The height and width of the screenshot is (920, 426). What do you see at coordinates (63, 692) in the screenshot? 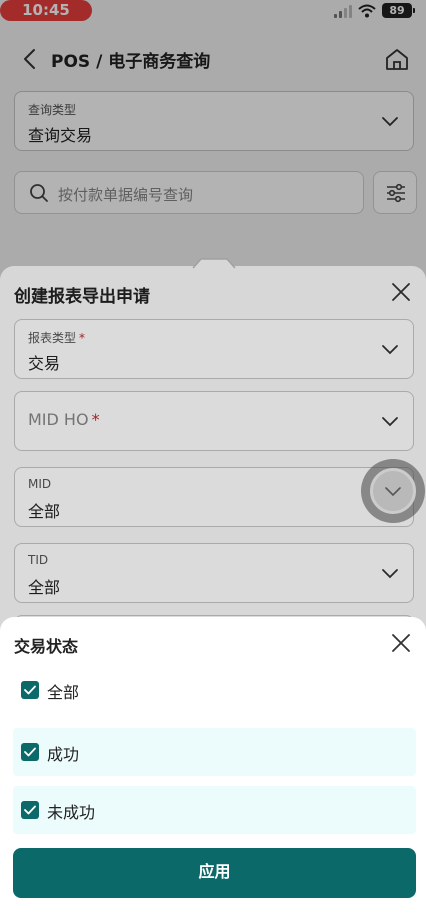
I see `option-label: 全部` at bounding box center [63, 692].